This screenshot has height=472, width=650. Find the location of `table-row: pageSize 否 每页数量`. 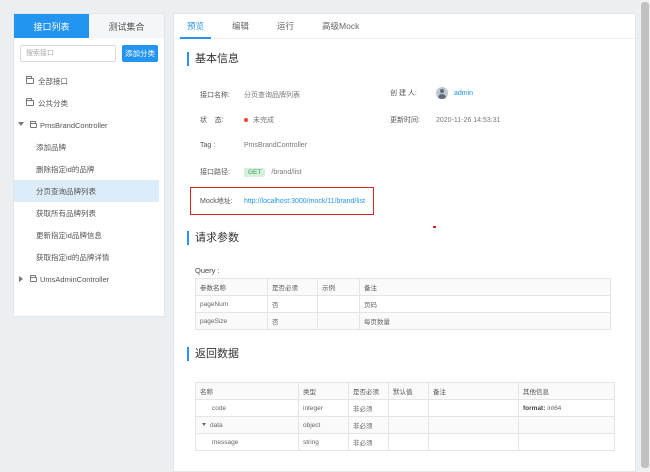

table-row: pageSize 否 每页数量 is located at coordinates (403, 321).